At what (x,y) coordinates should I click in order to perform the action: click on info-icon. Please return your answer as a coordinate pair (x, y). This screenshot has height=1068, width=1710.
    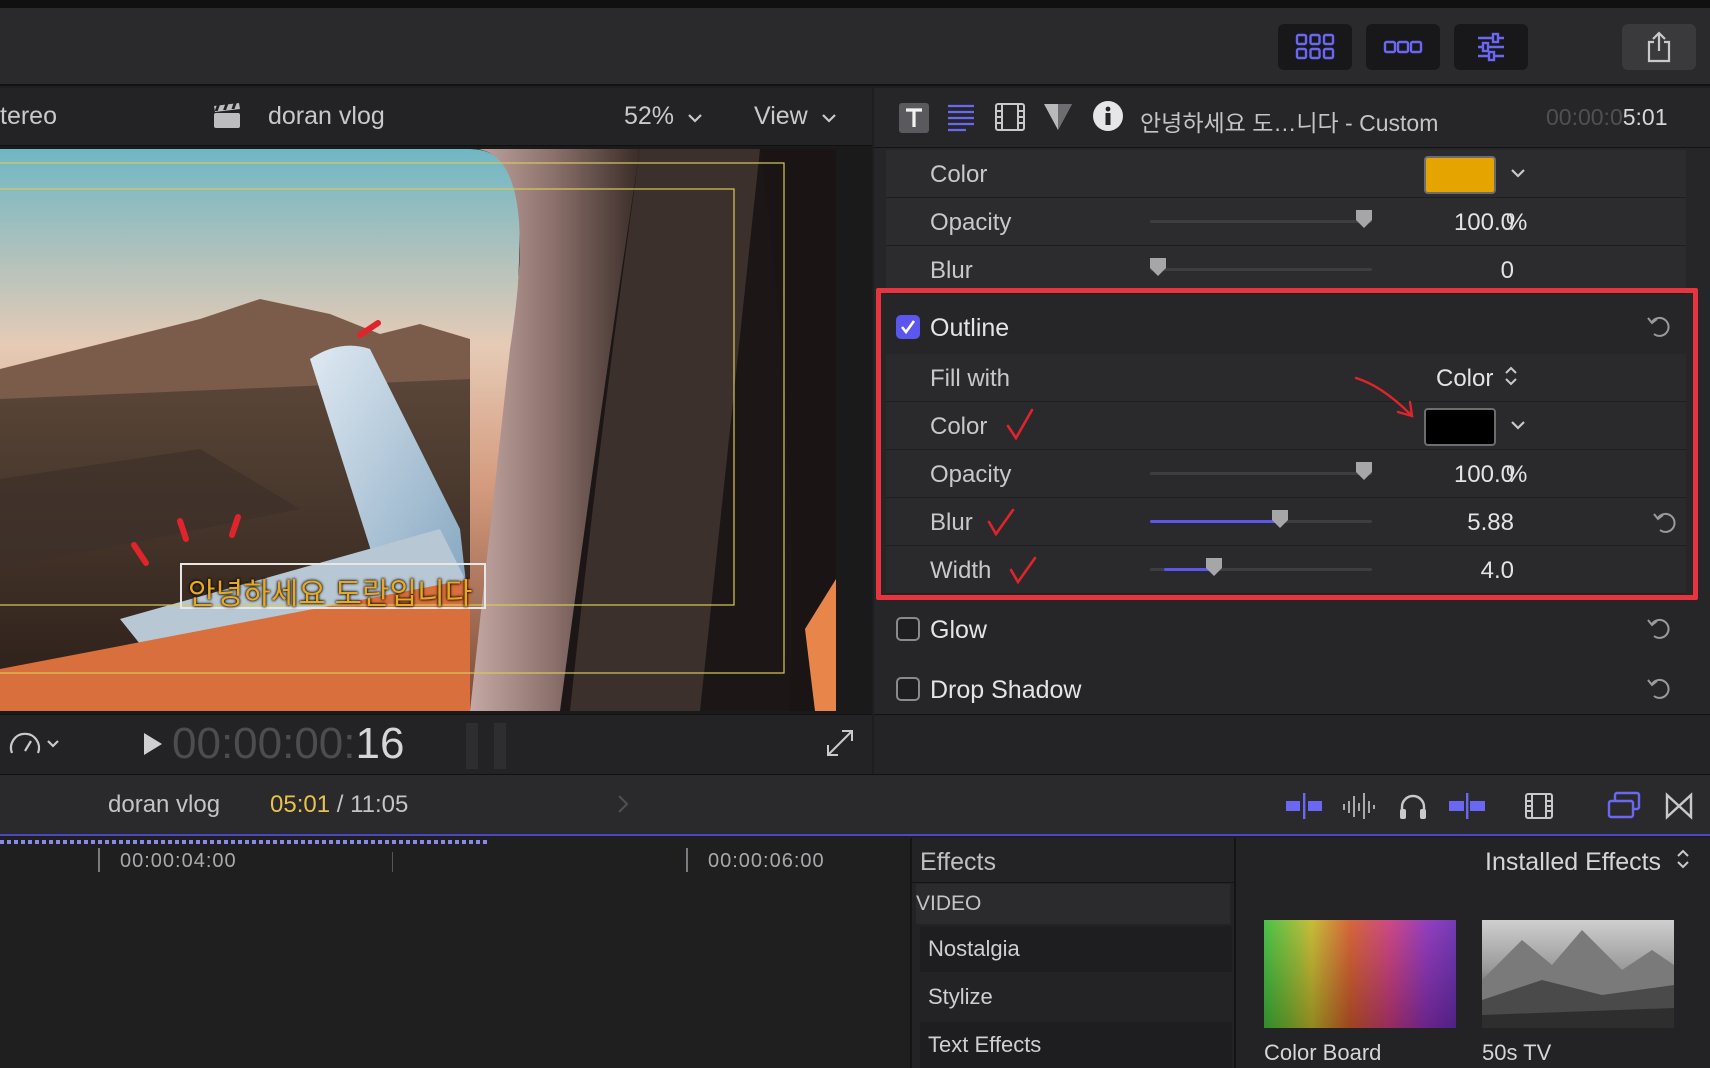
    Looking at the image, I should click on (1108, 116).